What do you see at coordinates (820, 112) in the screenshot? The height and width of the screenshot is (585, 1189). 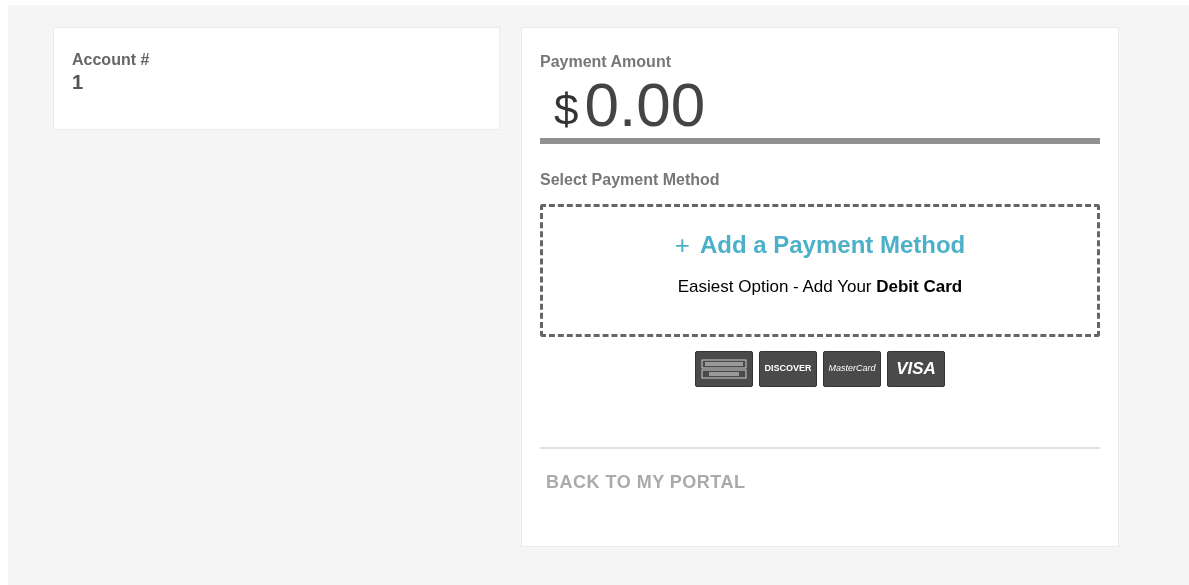 I see `amount-field: $0.00` at bounding box center [820, 112].